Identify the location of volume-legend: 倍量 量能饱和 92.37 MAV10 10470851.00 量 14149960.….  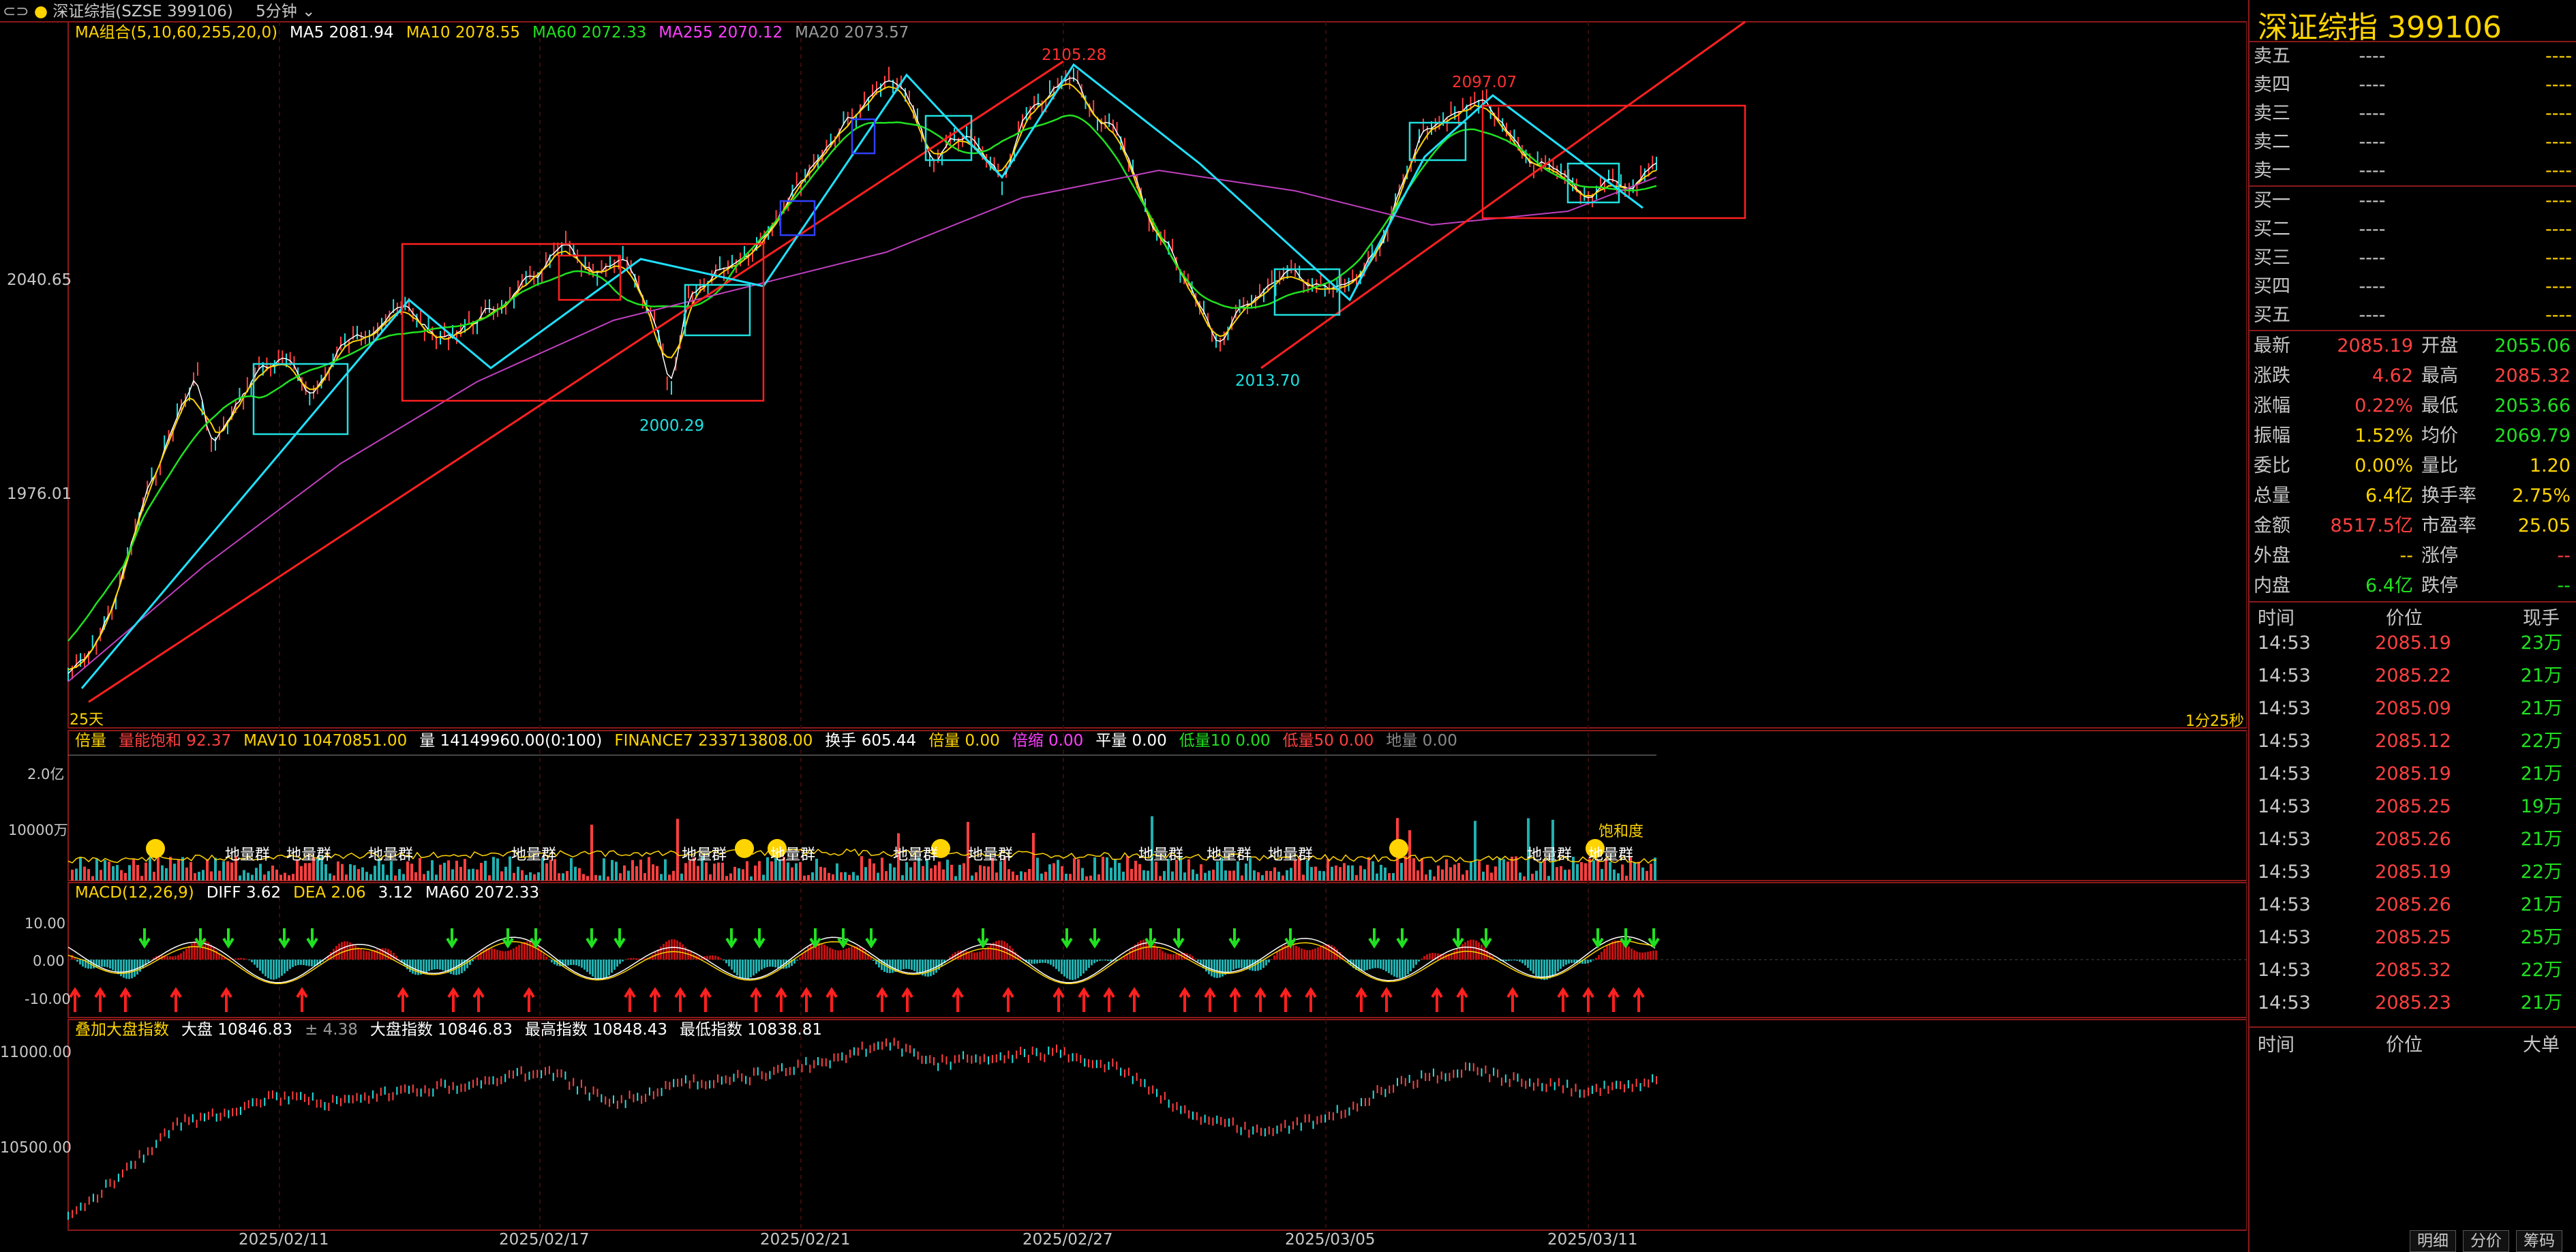
(772, 741).